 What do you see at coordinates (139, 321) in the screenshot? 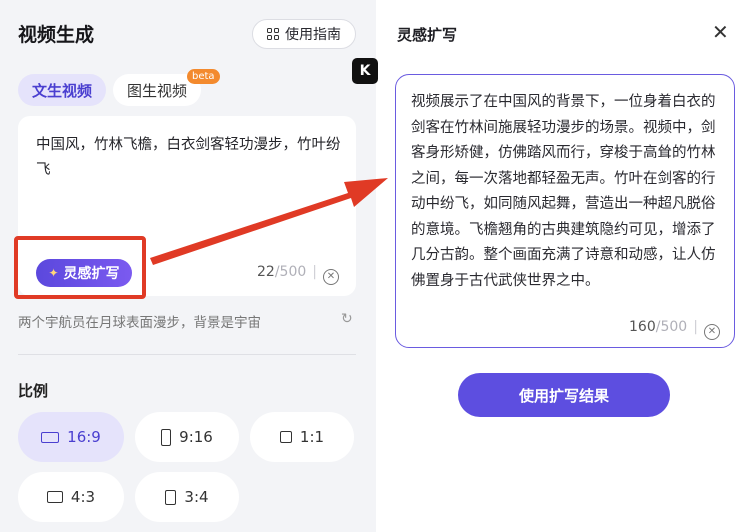
I see `prompt-suggestion: 两个宇航员在月球表面漫步，背景是宇宙` at bounding box center [139, 321].